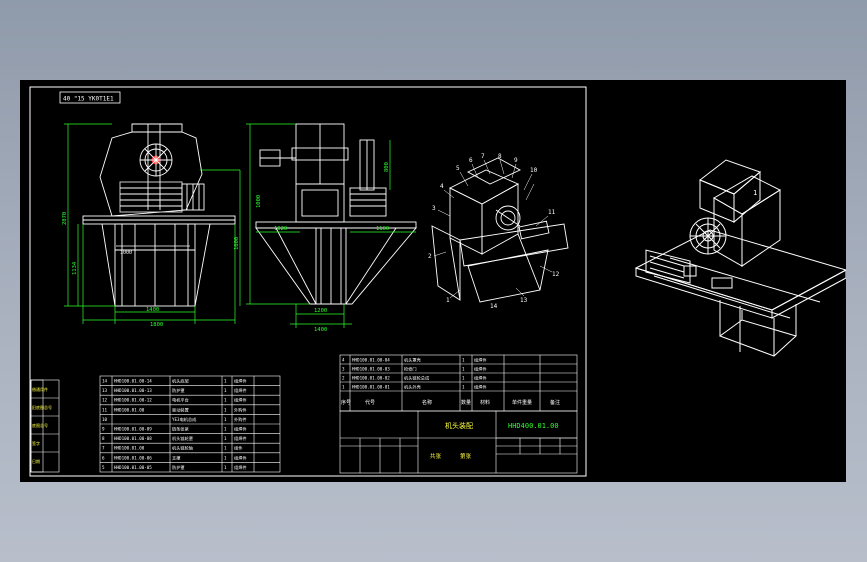  Describe the element at coordinates (280, 229) in the screenshot. I see `dim-side-width: 1020` at that location.